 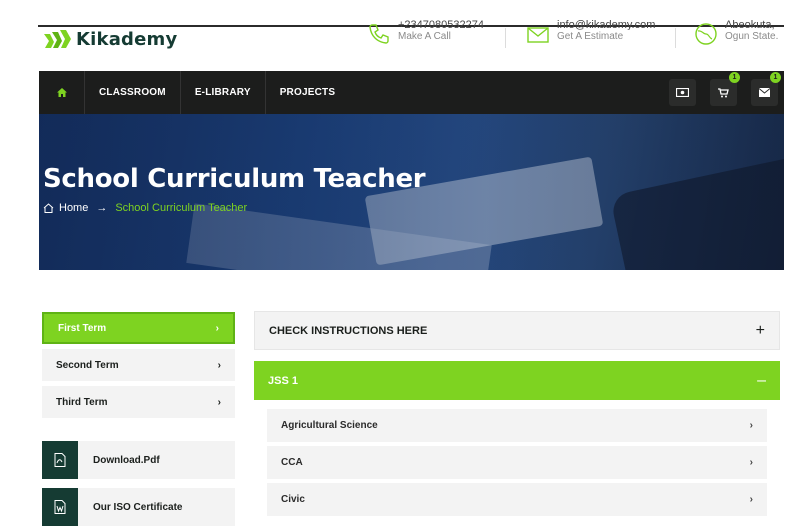 I want to click on email-icon, so click(x=538, y=35).